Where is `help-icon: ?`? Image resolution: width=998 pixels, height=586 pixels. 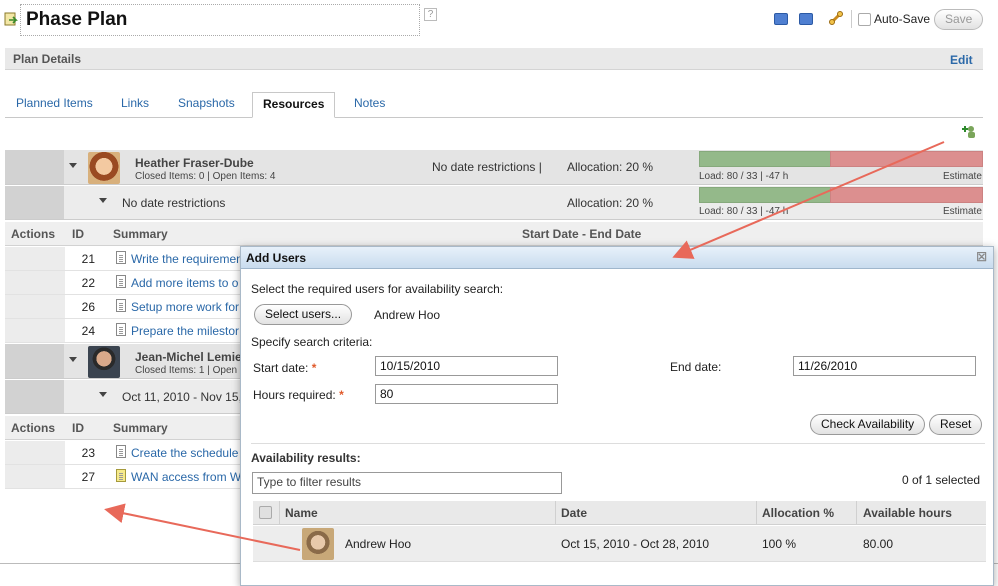 help-icon: ? is located at coordinates (430, 14).